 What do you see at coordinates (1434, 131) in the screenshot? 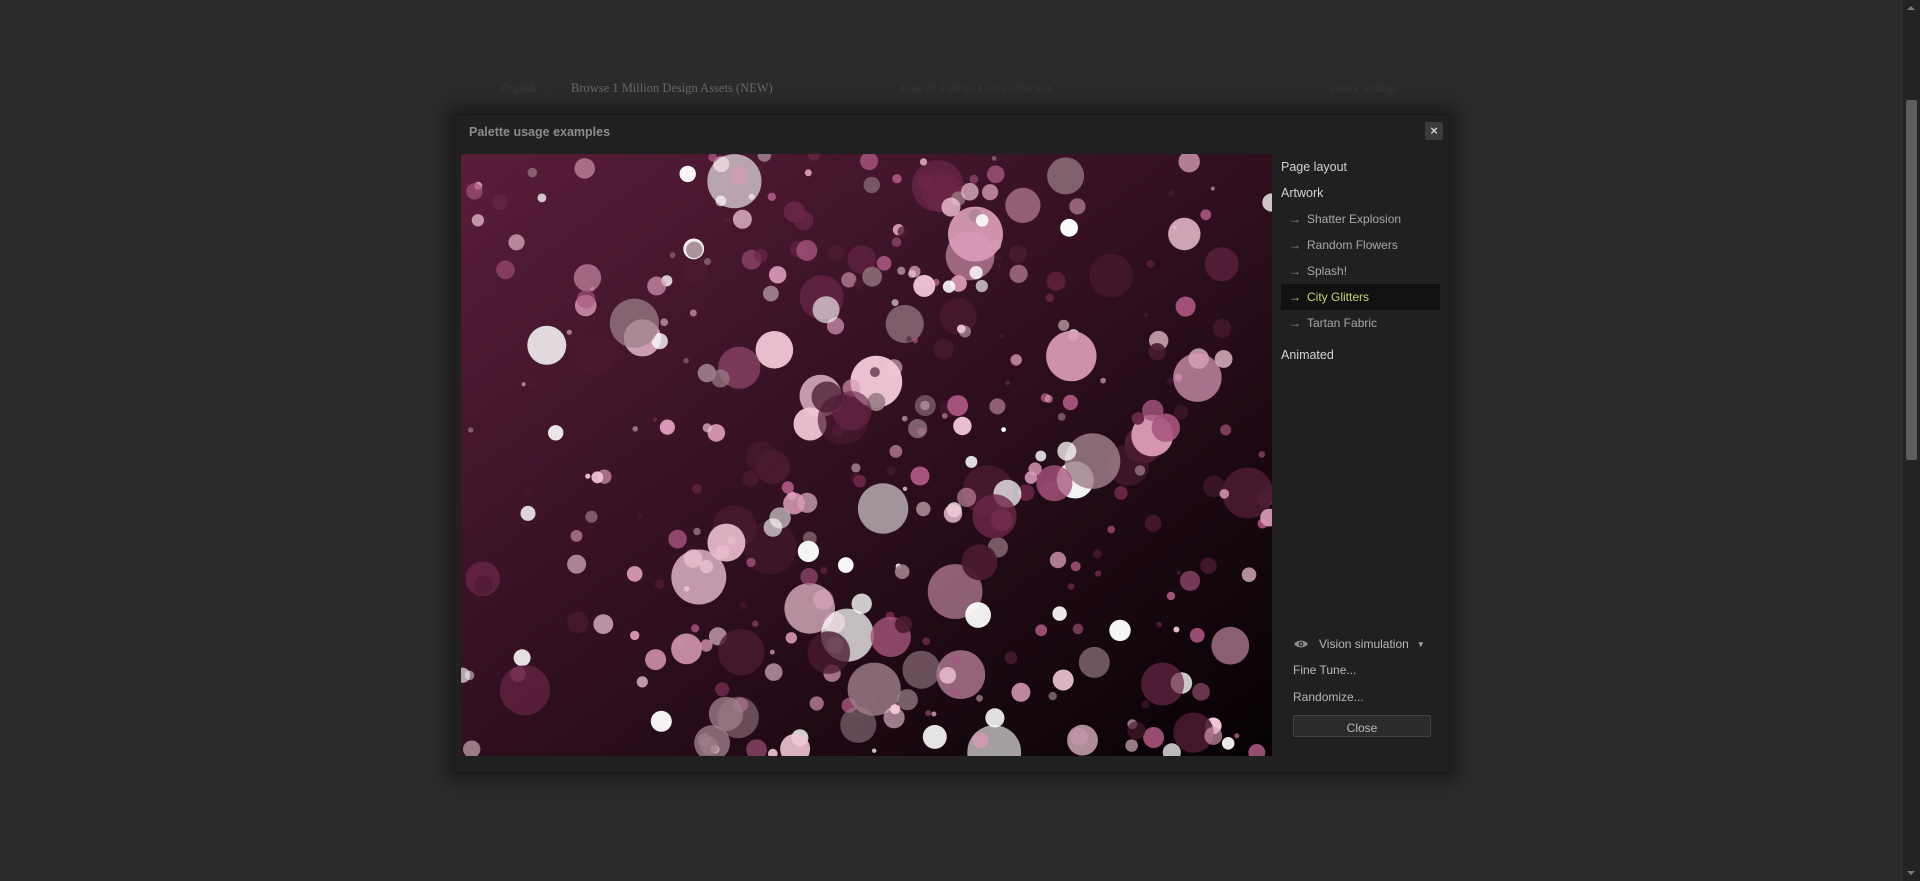
I see `close-icon: ×` at bounding box center [1434, 131].